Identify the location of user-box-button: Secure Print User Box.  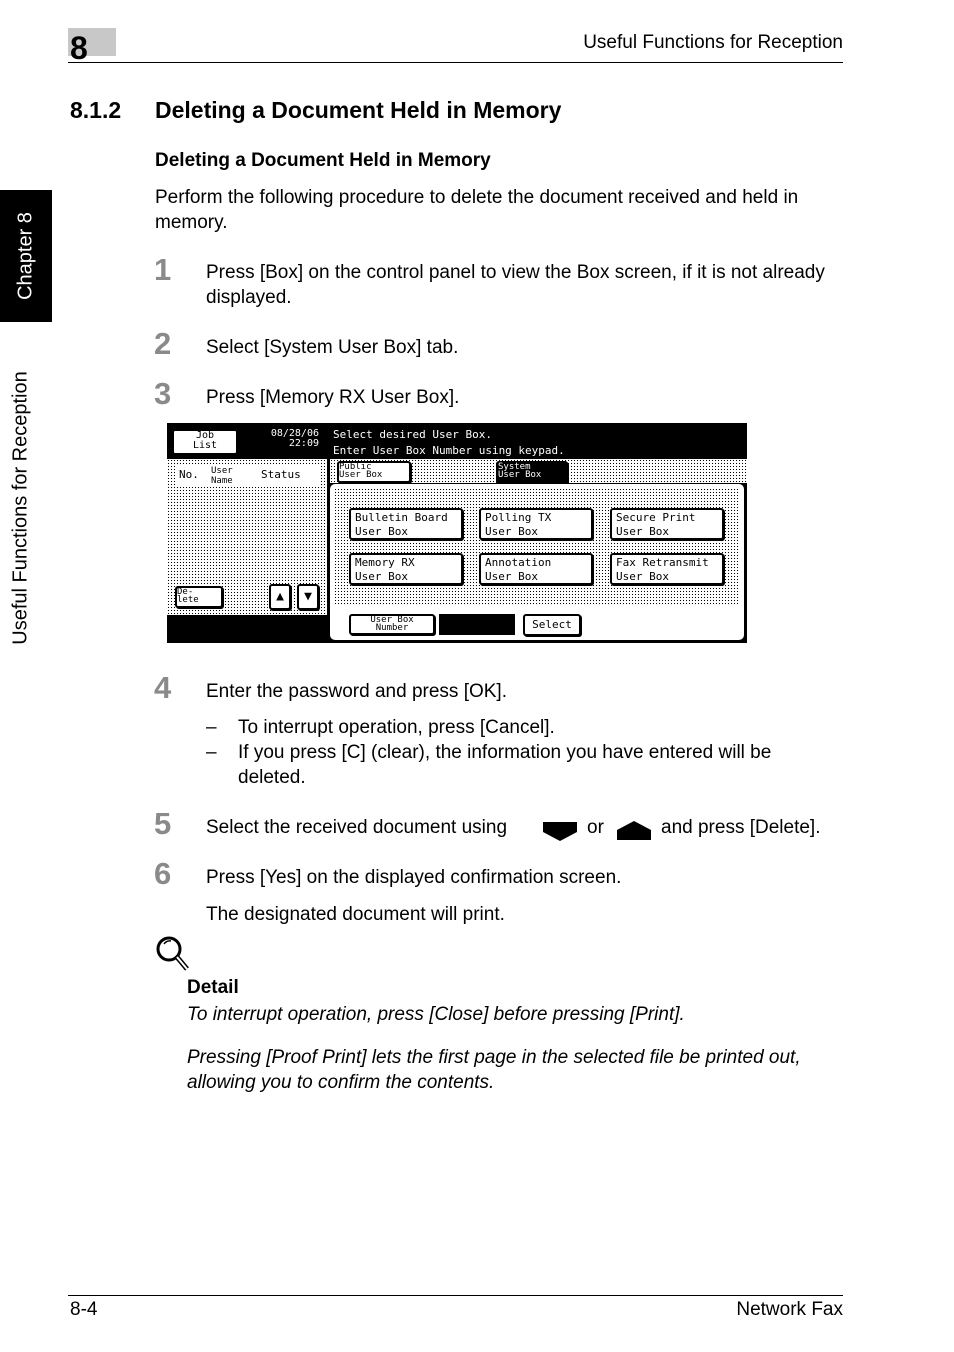
(667, 524).